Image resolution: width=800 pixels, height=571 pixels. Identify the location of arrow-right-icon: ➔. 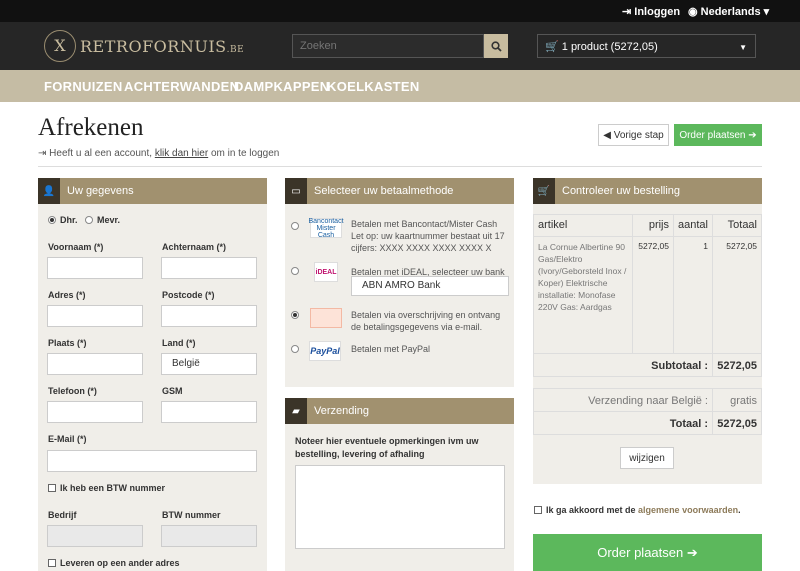
(690, 552).